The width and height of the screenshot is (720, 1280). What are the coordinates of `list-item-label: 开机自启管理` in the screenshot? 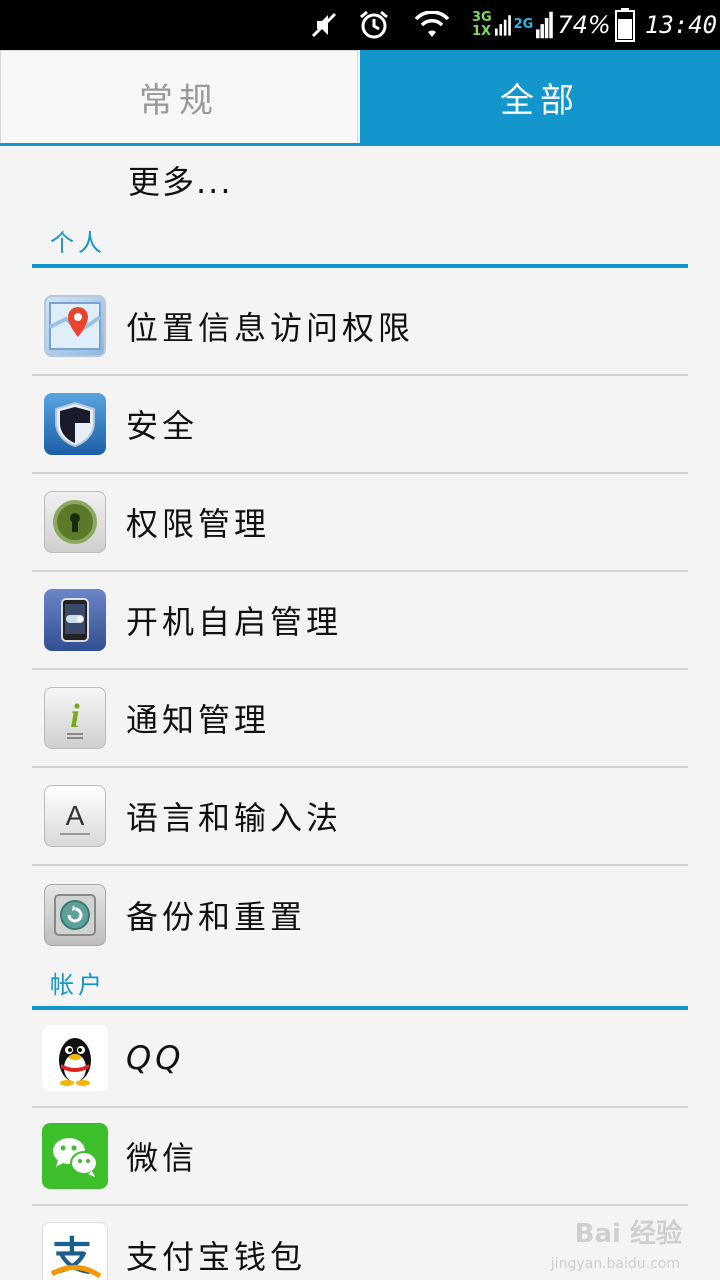 It's located at (234, 622).